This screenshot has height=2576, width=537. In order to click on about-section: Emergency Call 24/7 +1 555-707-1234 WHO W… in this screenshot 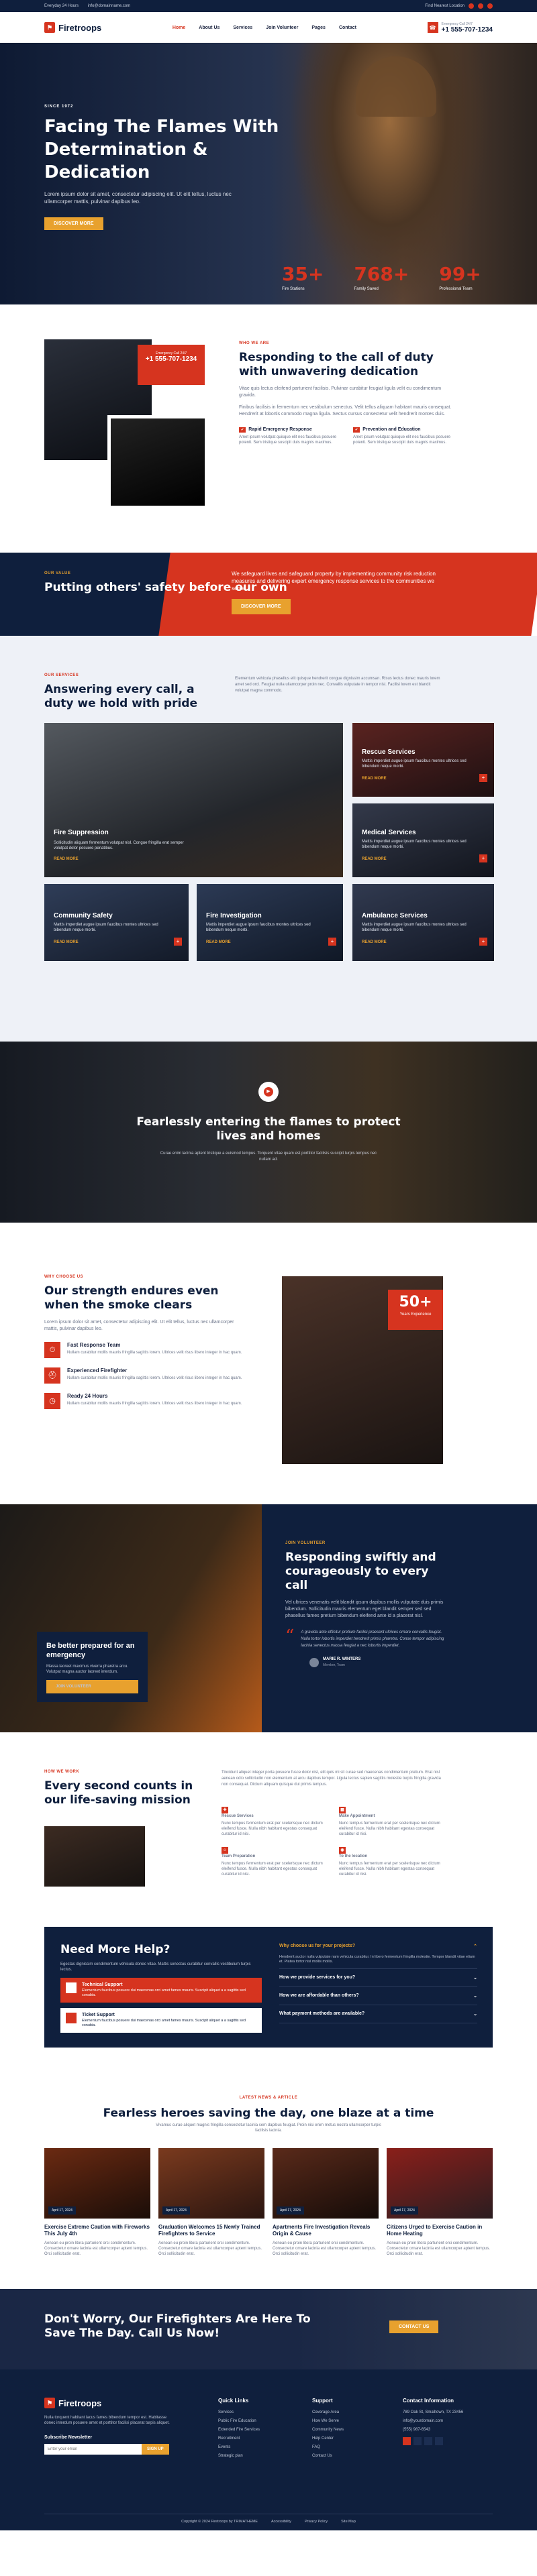, I will do `click(268, 428)`.